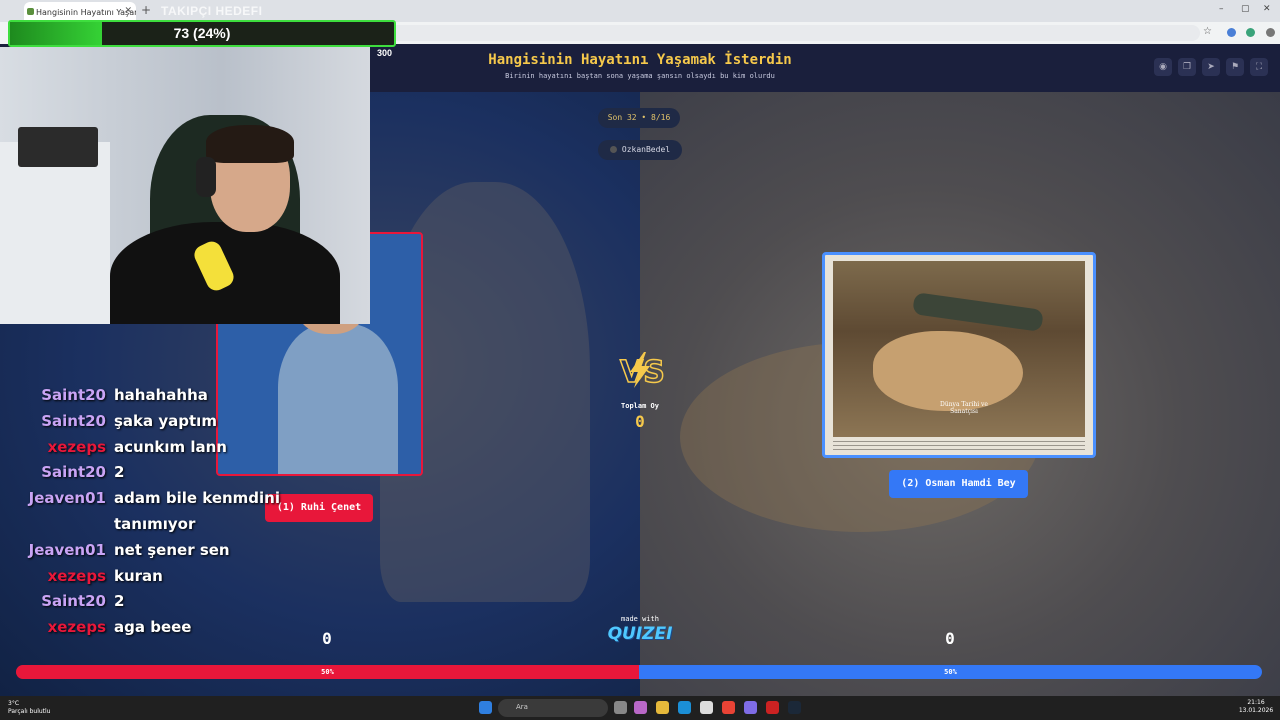  What do you see at coordinates (646, 149) in the screenshot?
I see `creator-name: OzkanBedel` at bounding box center [646, 149].